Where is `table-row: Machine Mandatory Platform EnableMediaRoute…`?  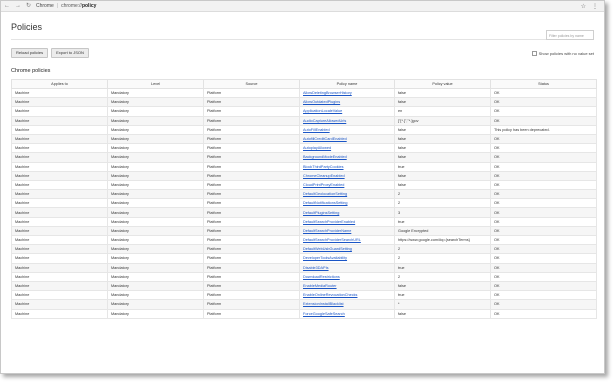 table-row: Machine Mandatory Platform EnableMediaRoute… is located at coordinates (304, 286).